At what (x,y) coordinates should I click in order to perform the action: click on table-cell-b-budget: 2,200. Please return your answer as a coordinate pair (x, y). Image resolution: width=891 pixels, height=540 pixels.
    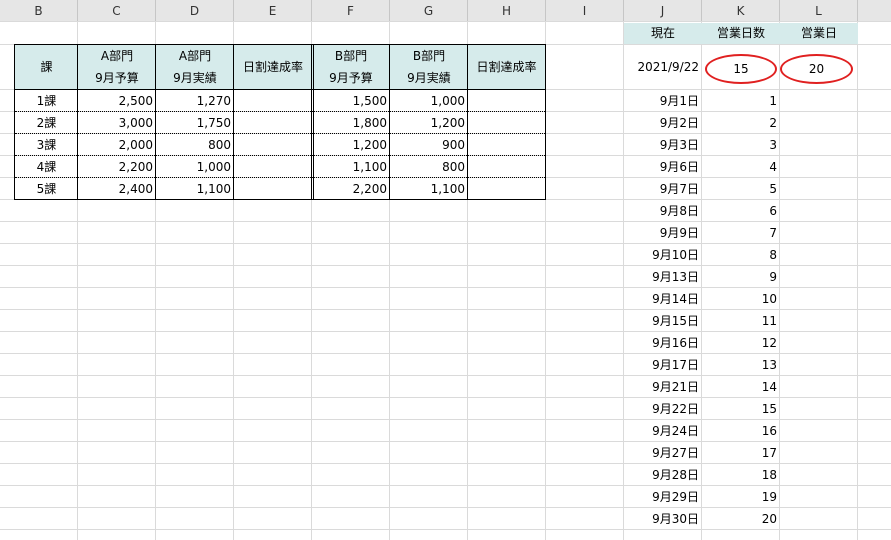
    Looking at the image, I should click on (351, 189).